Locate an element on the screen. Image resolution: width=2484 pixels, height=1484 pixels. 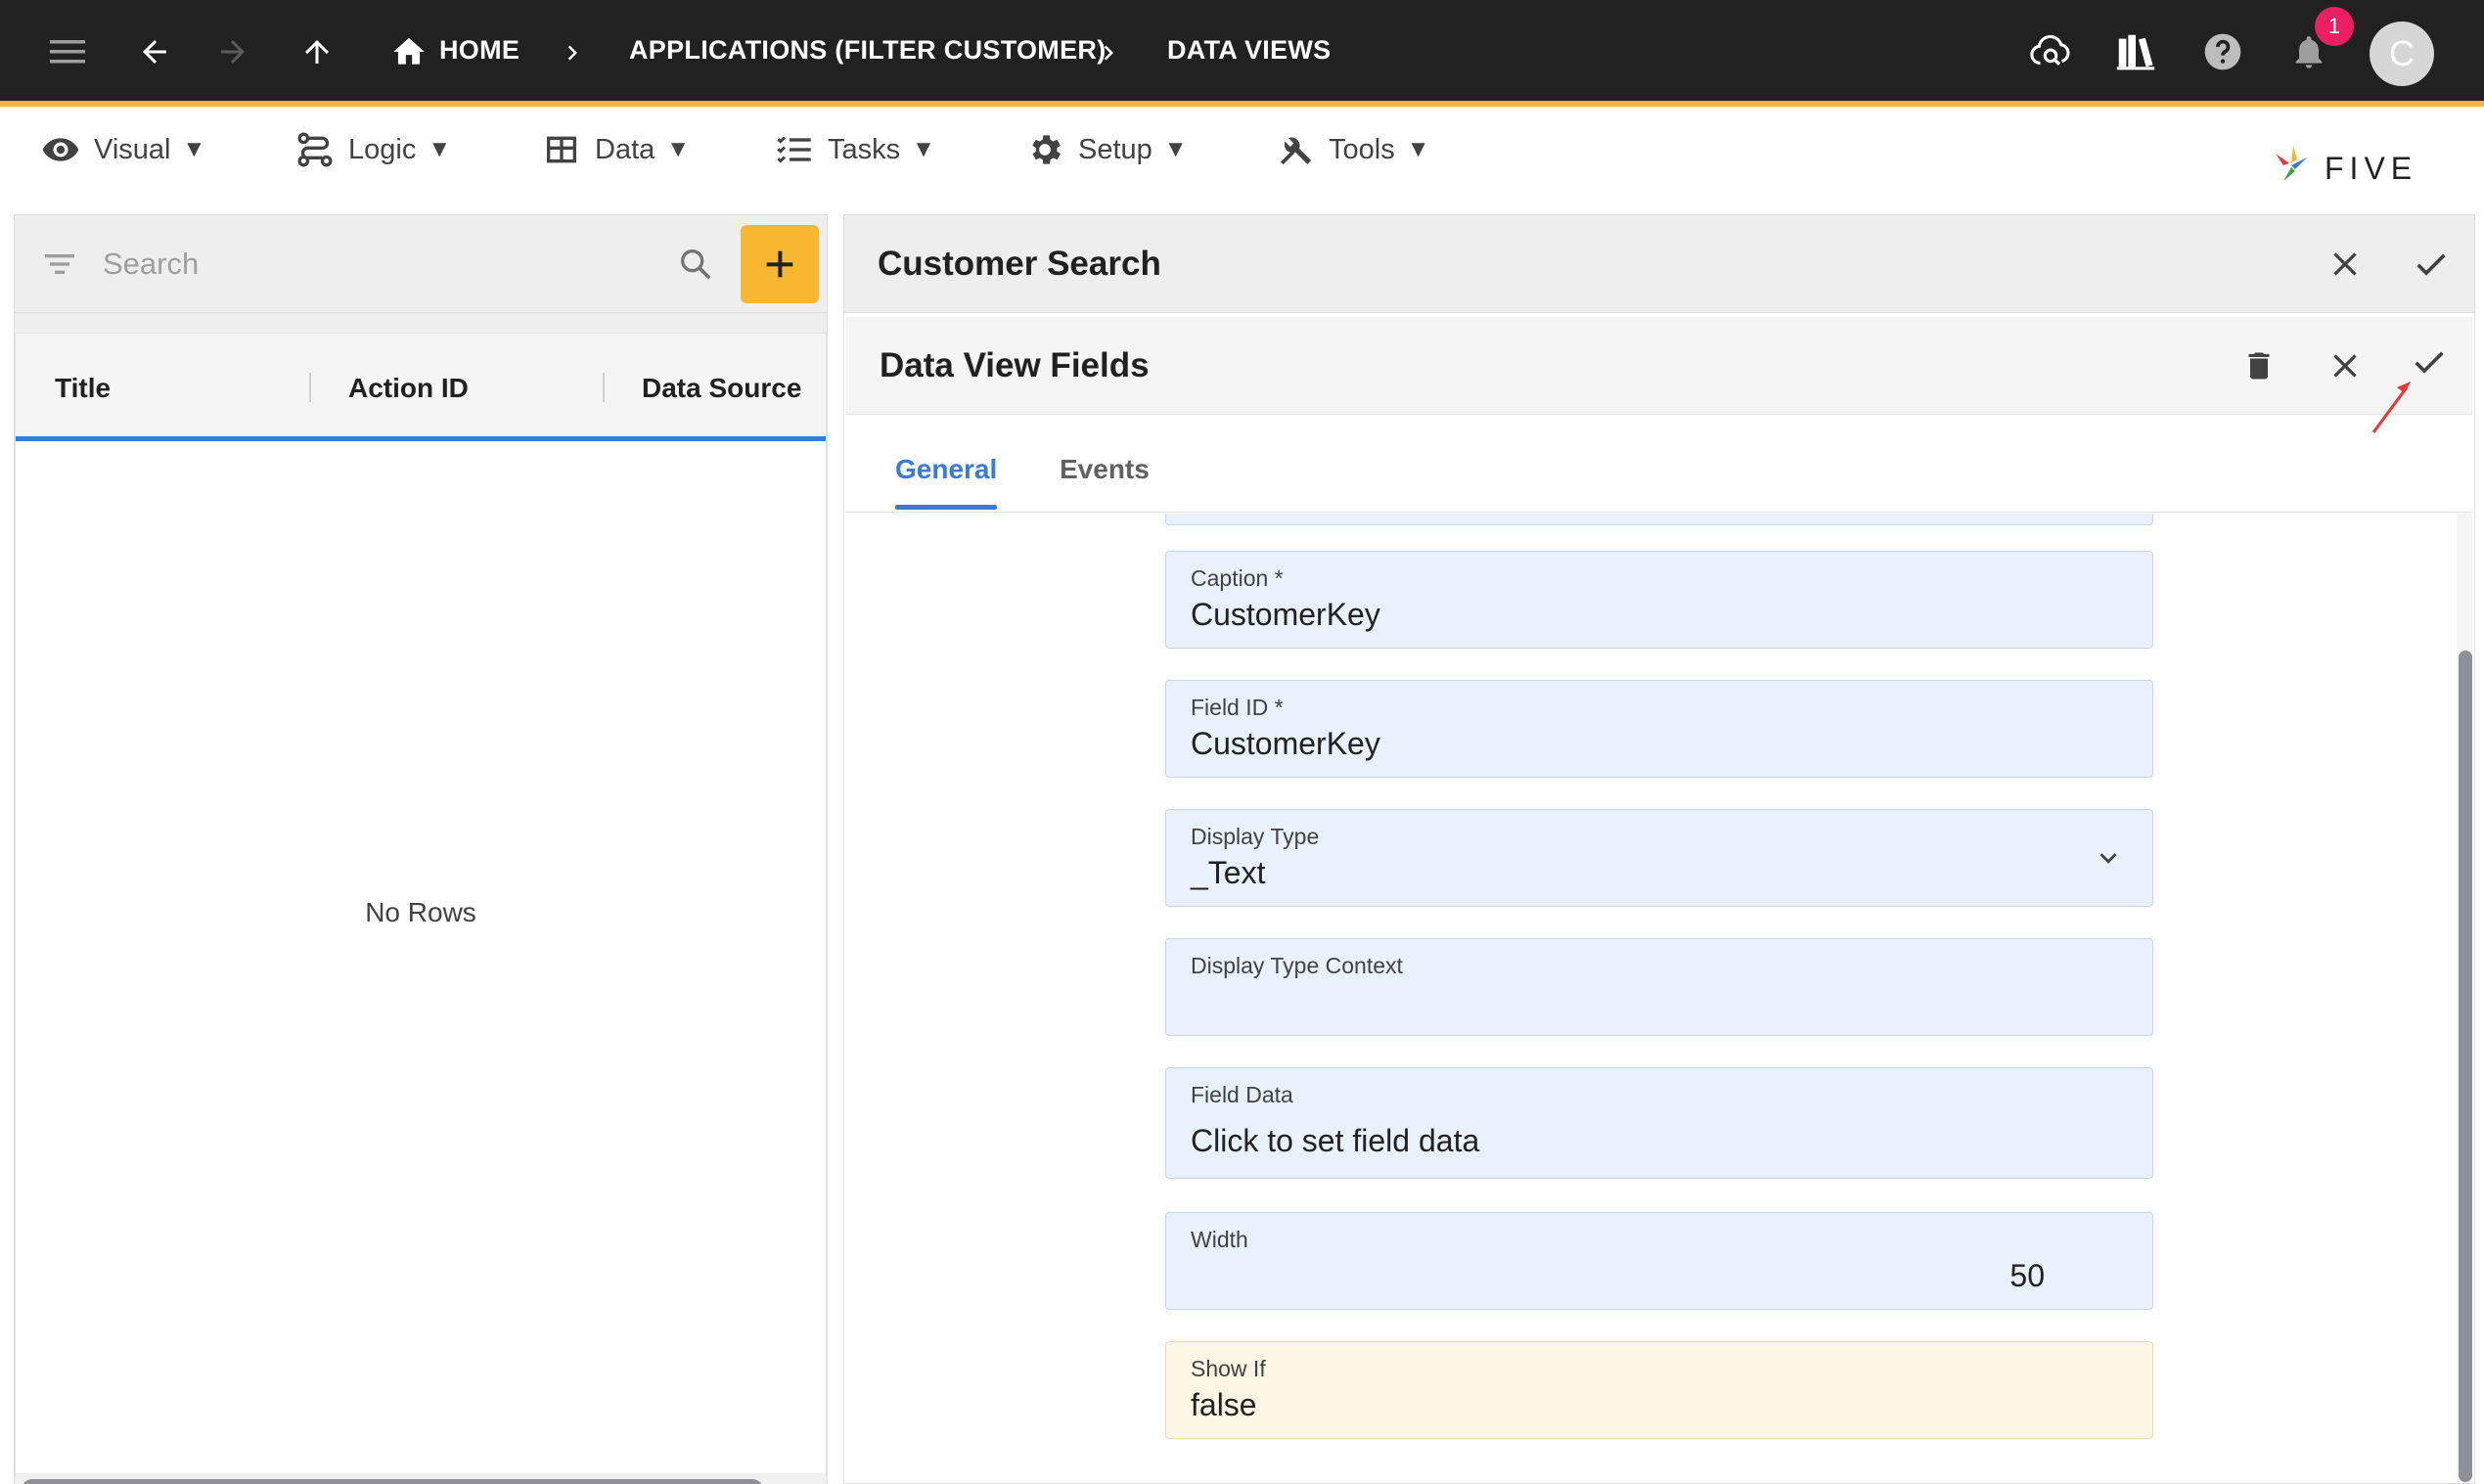
trash-icon is located at coordinates (2259, 366).